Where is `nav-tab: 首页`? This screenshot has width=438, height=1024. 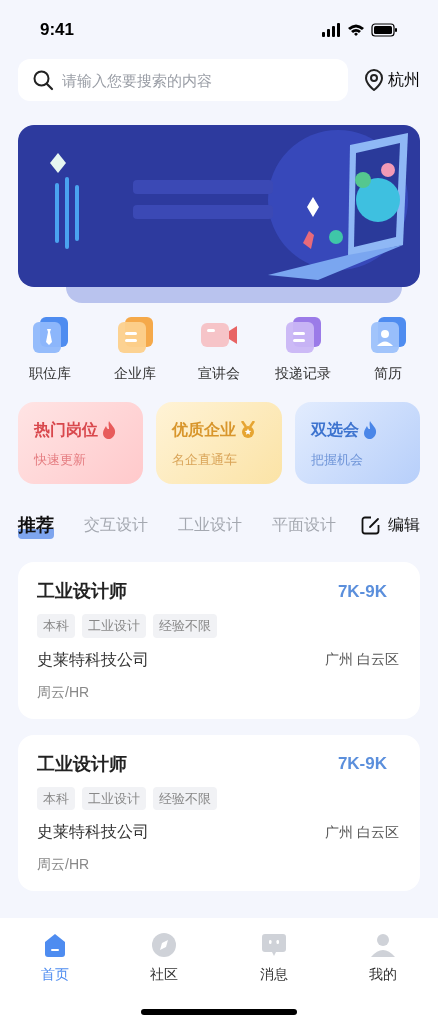 nav-tab: 首页 is located at coordinates (55, 958).